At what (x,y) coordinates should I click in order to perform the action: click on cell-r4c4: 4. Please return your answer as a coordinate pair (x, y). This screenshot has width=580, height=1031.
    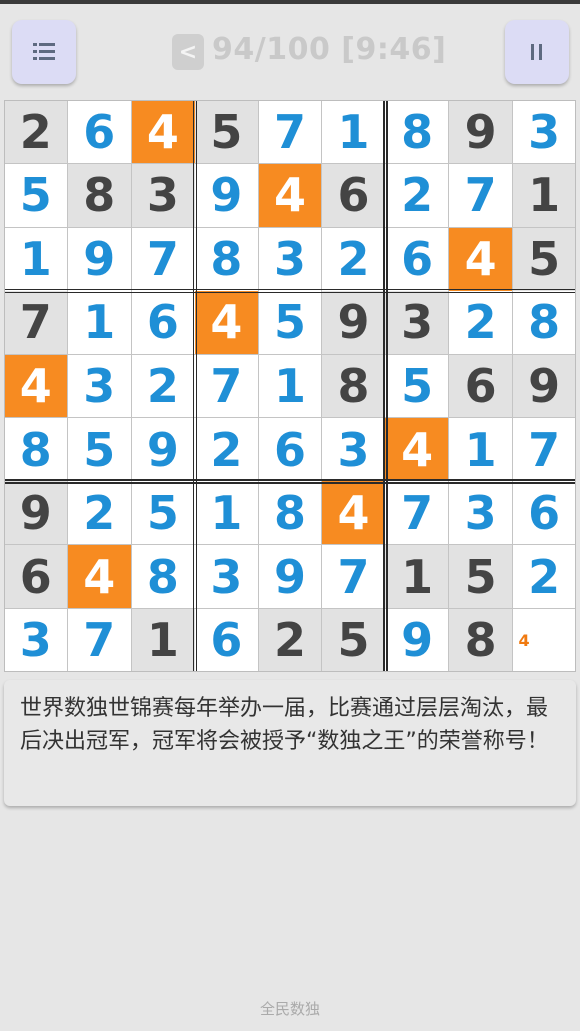
    Looking at the image, I should click on (226, 322).